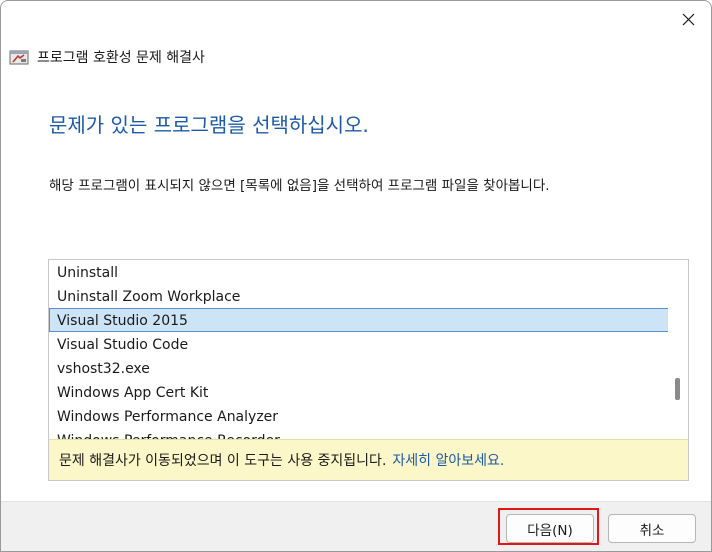 This screenshot has height=552, width=712. What do you see at coordinates (19, 57) in the screenshot?
I see `troubleshooter-window-icon` at bounding box center [19, 57].